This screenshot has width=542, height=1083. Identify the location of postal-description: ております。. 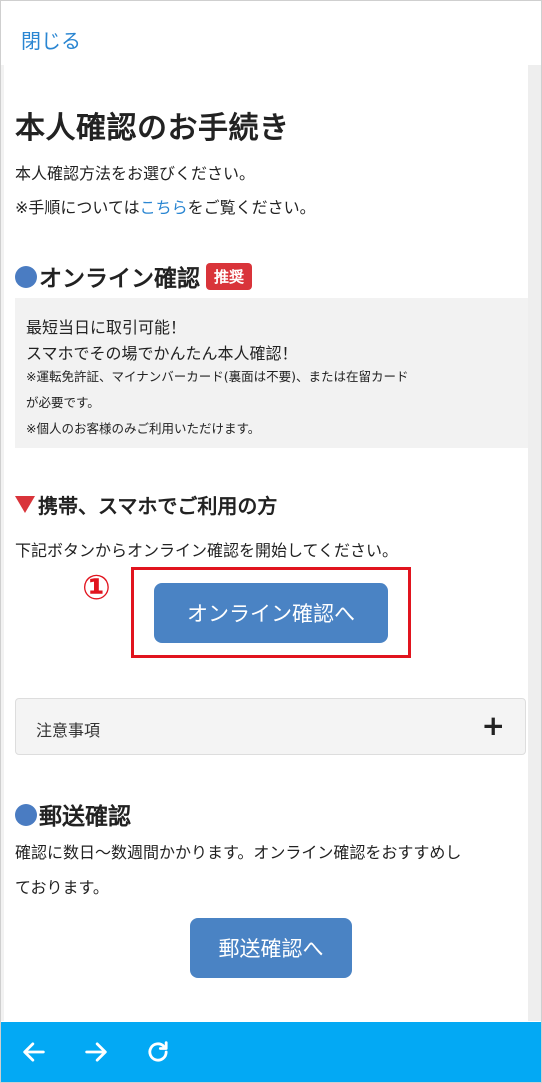
(62, 887).